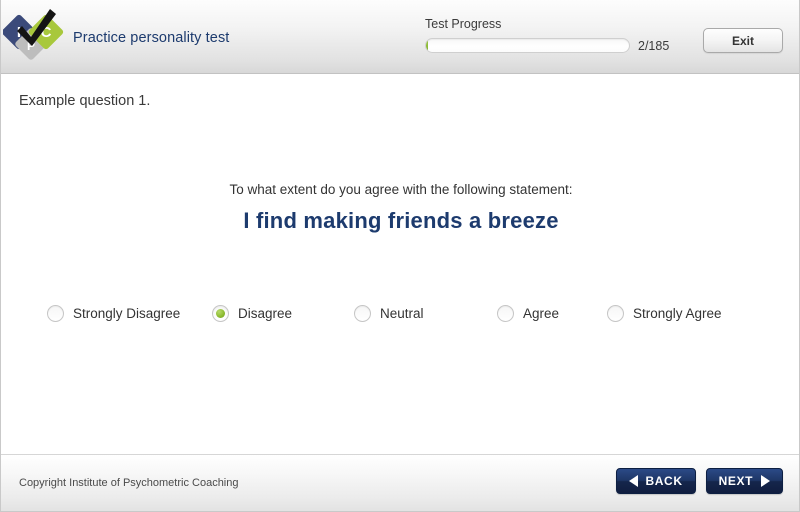 Image resolution: width=800 pixels, height=512 pixels. What do you see at coordinates (151, 38) in the screenshot?
I see `page-title: Practice personality test` at bounding box center [151, 38].